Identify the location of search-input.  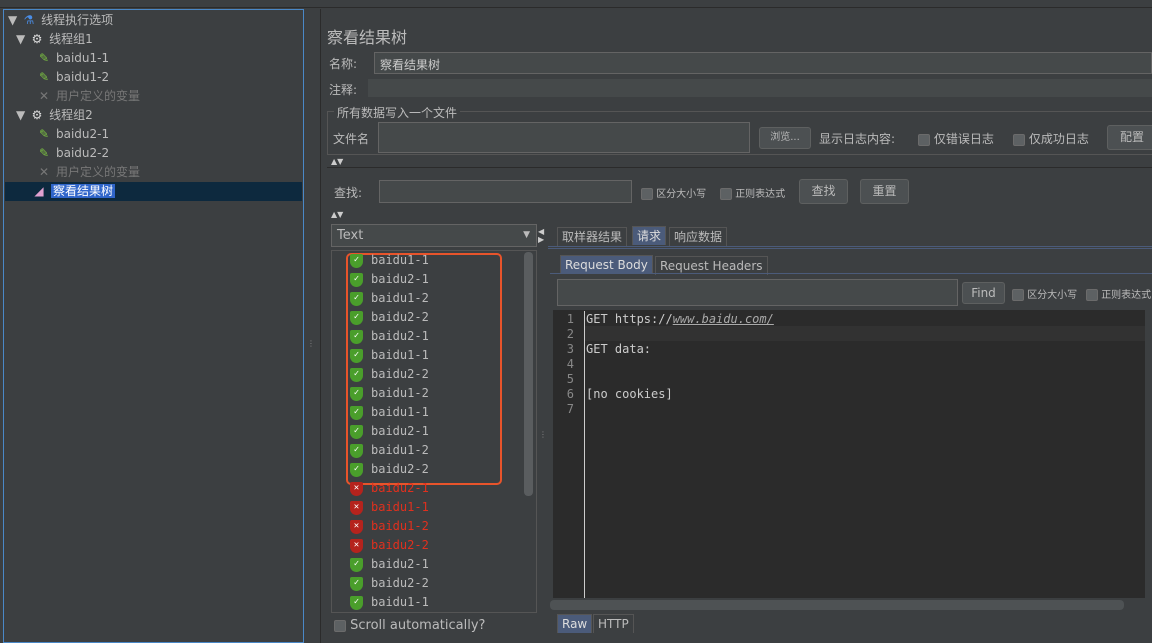
(505, 191).